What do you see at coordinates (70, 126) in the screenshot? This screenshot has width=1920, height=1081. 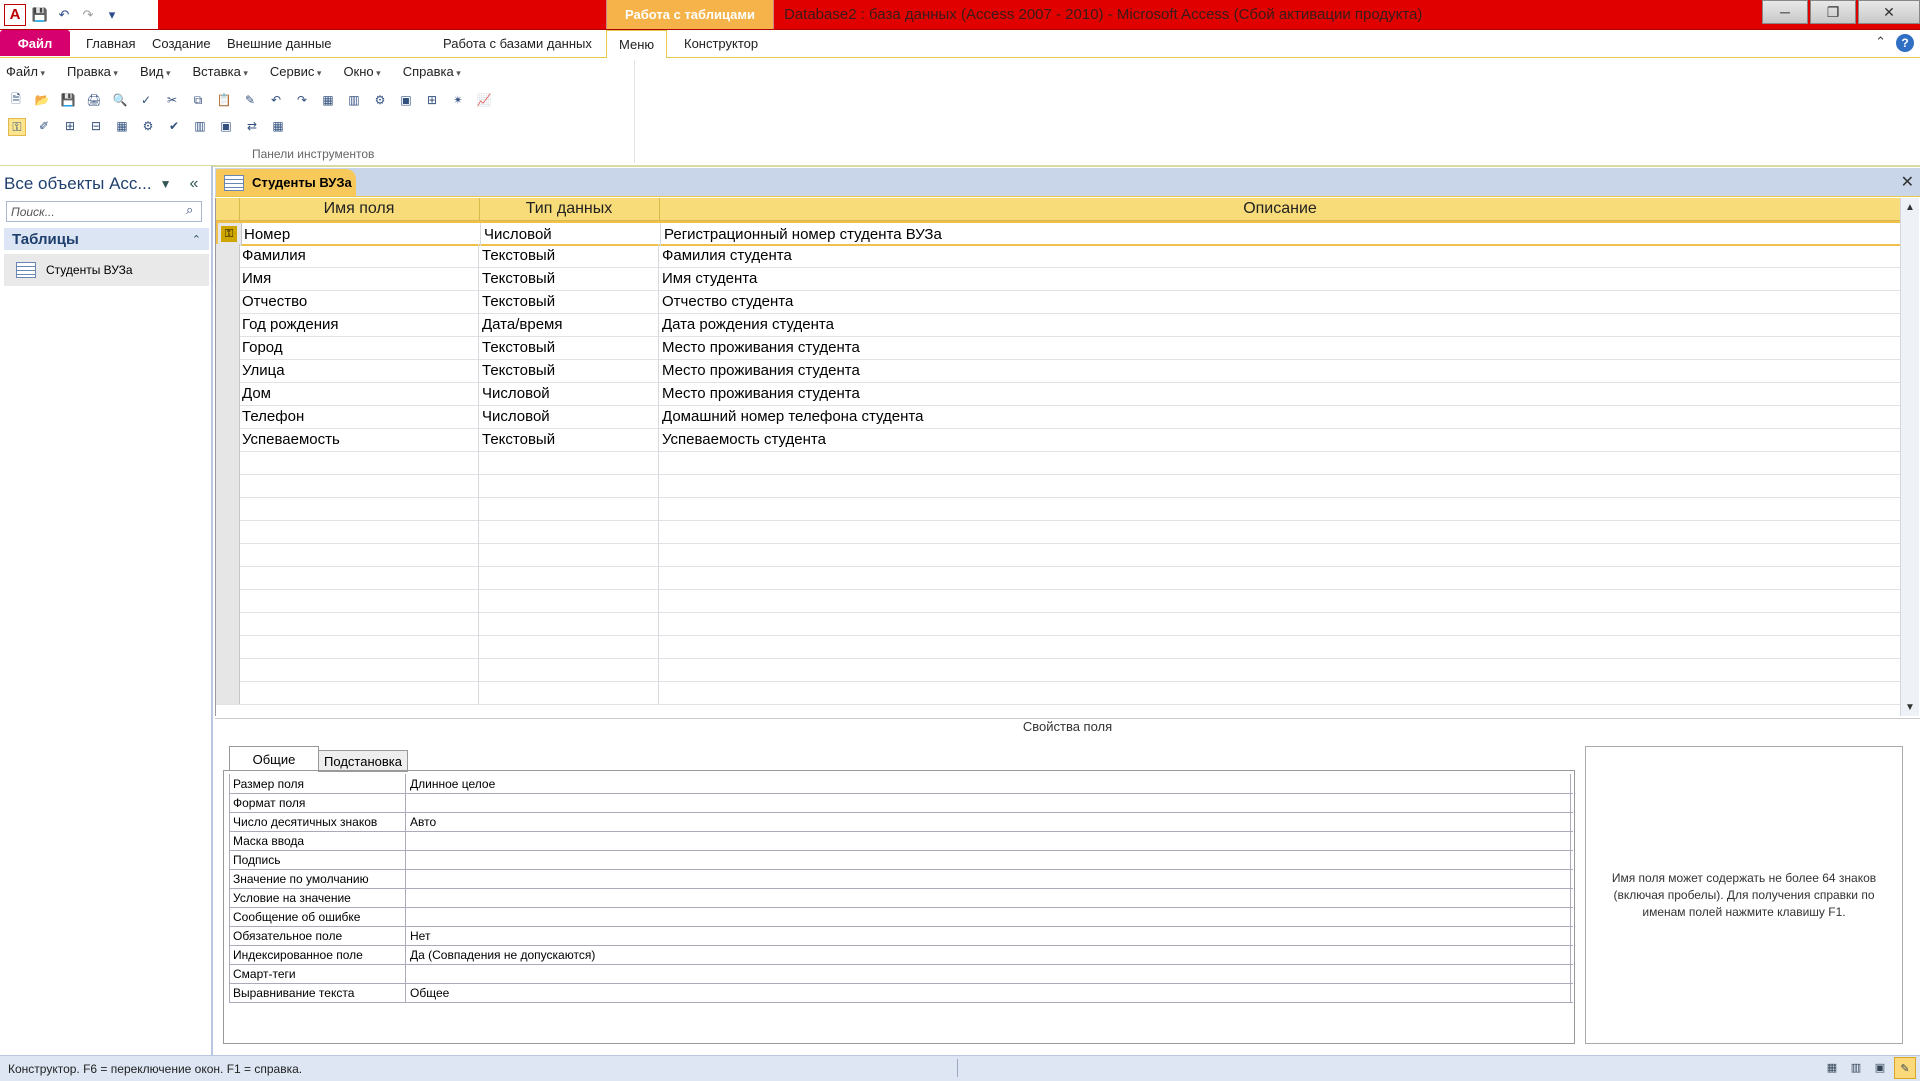 I see `insert-rows-icon: ⊞` at bounding box center [70, 126].